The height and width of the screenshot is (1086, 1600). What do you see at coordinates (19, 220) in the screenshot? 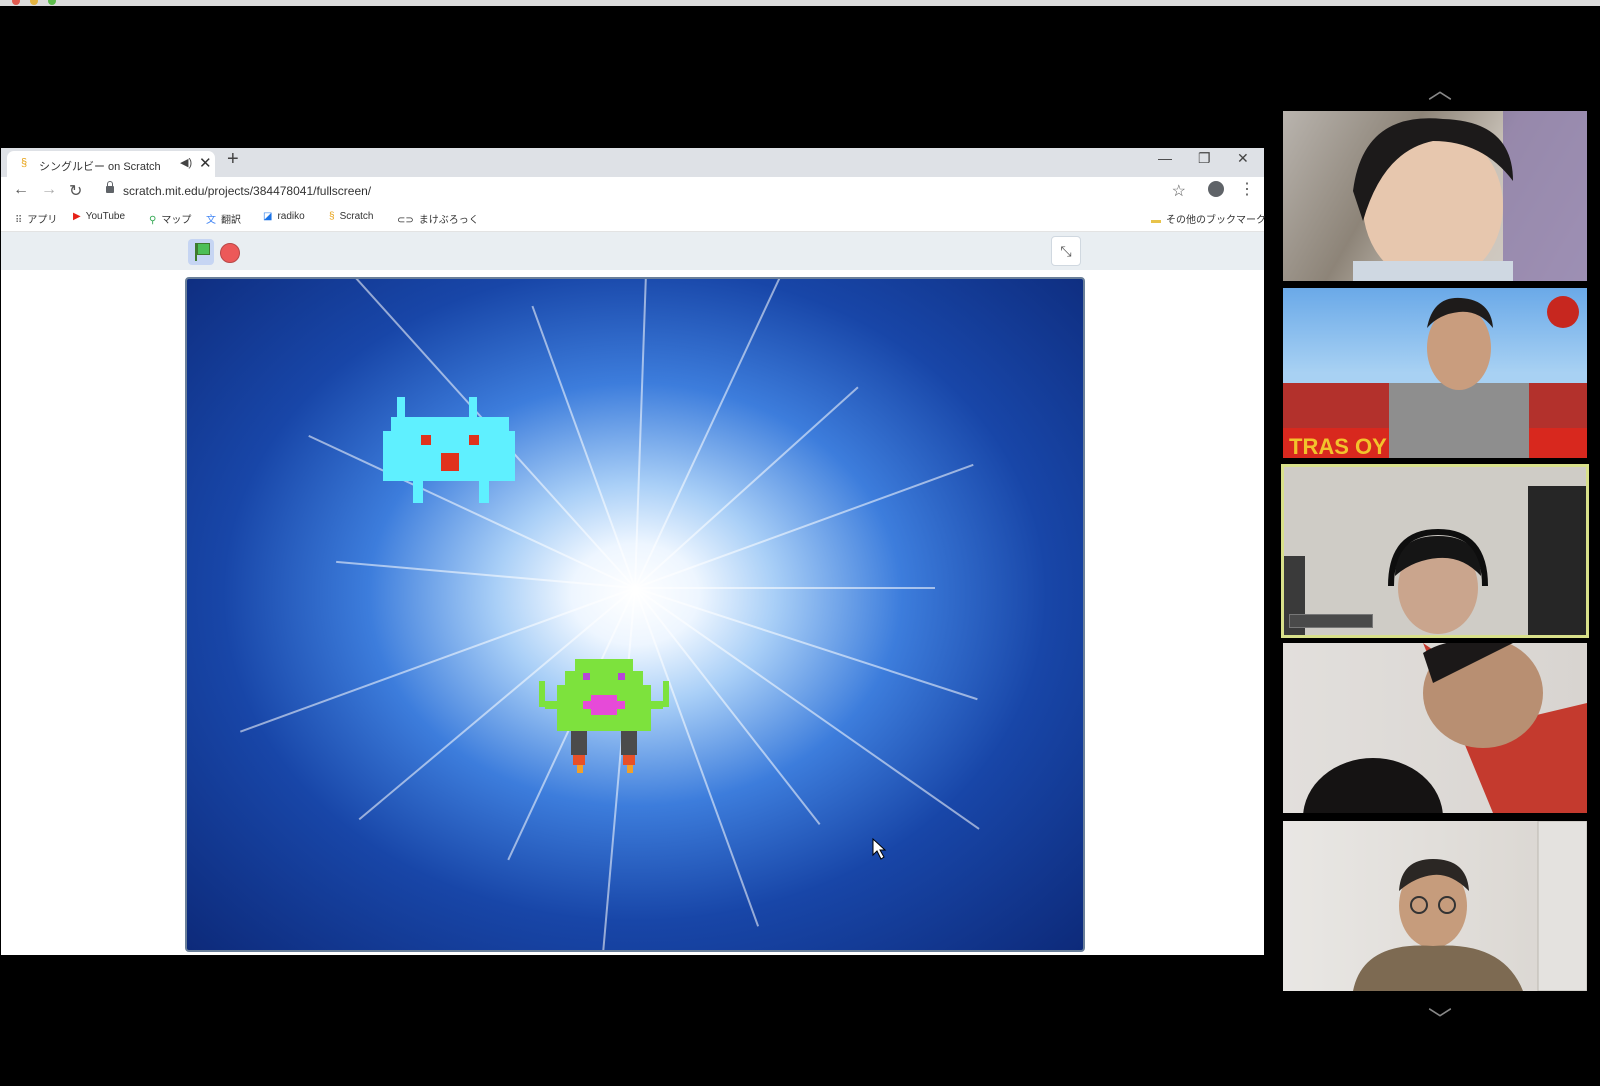
I see `apps-grid-icon: ⠿` at bounding box center [19, 220].